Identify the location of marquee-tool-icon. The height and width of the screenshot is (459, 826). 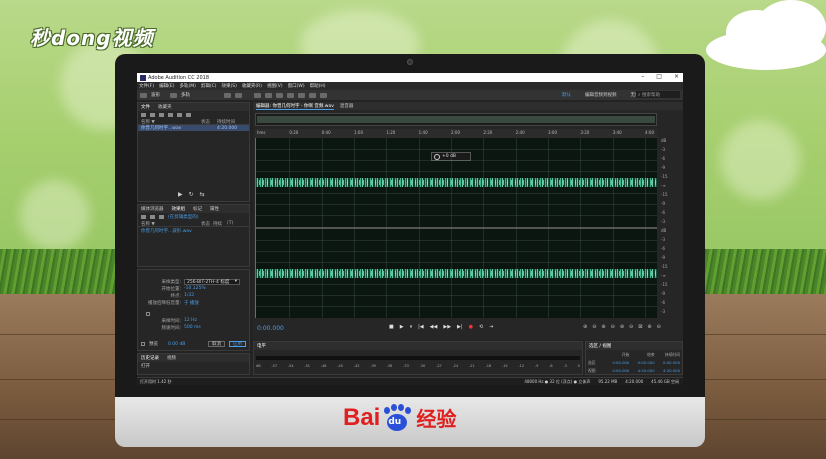
(290, 95).